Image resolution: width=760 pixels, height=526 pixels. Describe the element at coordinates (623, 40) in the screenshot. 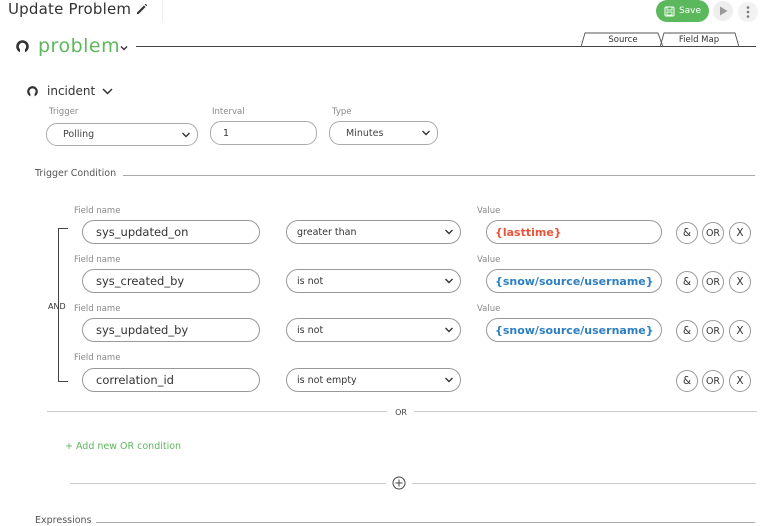

I see `tab-source: Source` at that location.